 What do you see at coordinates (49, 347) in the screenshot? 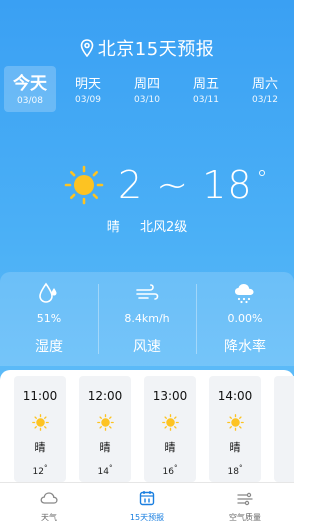
I see `humidity-label: 湿度` at bounding box center [49, 347].